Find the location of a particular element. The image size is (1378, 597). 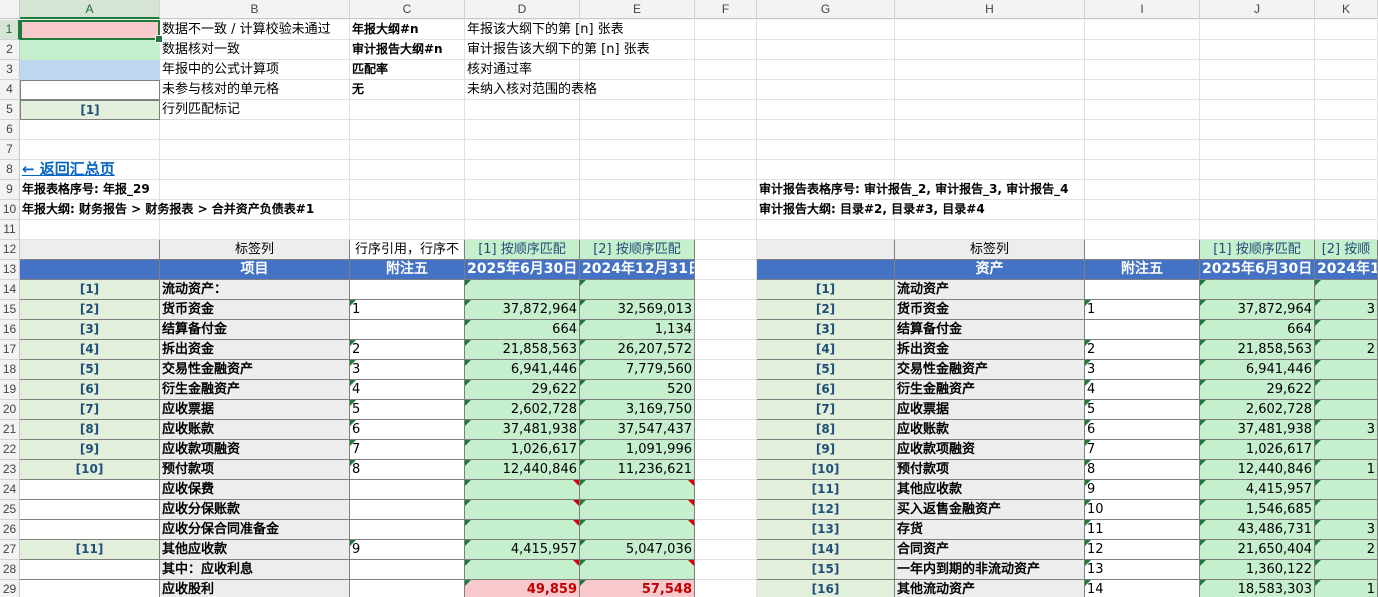

left-row-value-2024 is located at coordinates (637, 510).